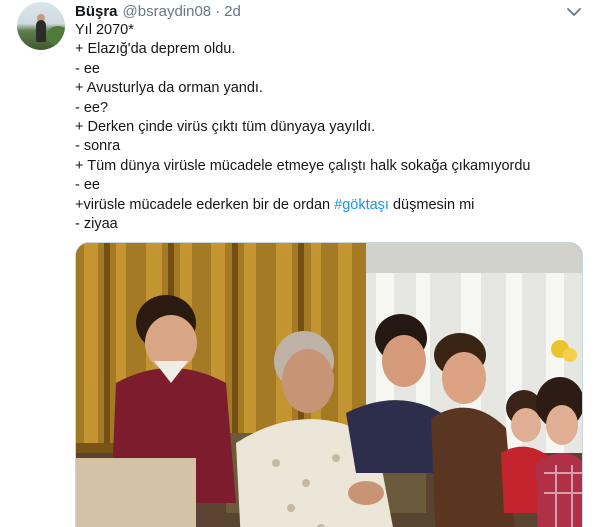  What do you see at coordinates (92, 107) in the screenshot?
I see `tweet-line: - ee?` at bounding box center [92, 107].